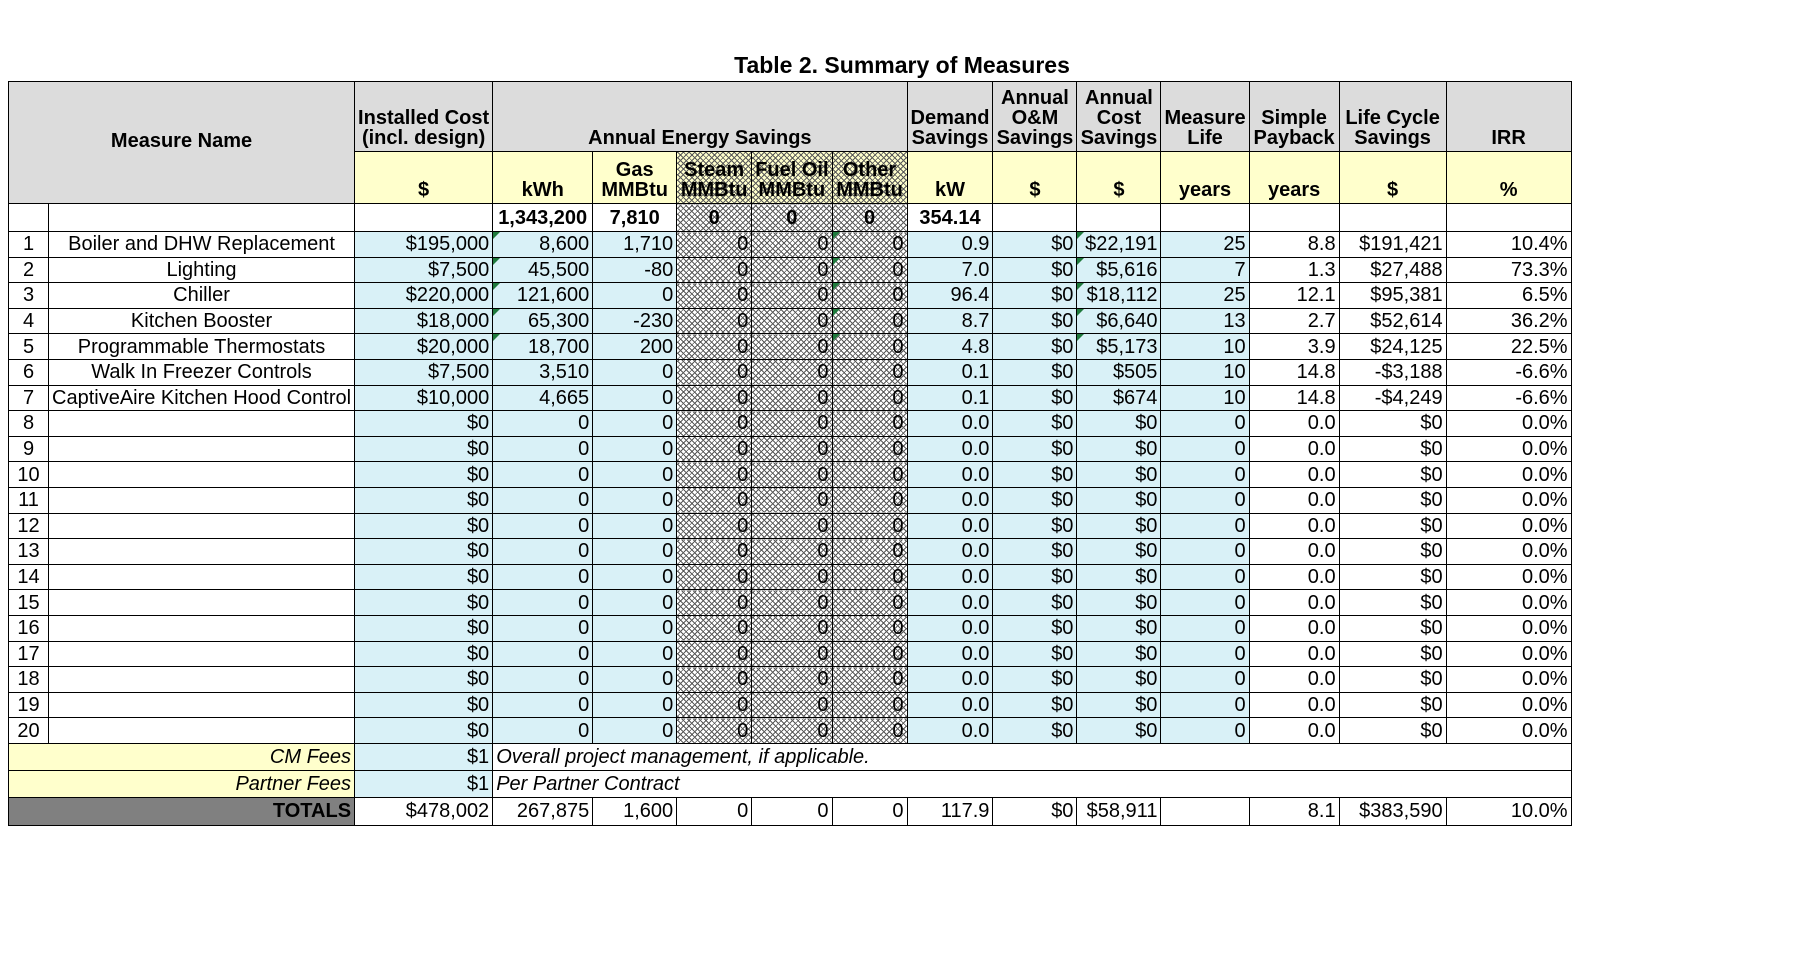 The height and width of the screenshot is (963, 1804). Describe the element at coordinates (950, 270) in the screenshot. I see `demand-savings-cell: 7.0` at that location.